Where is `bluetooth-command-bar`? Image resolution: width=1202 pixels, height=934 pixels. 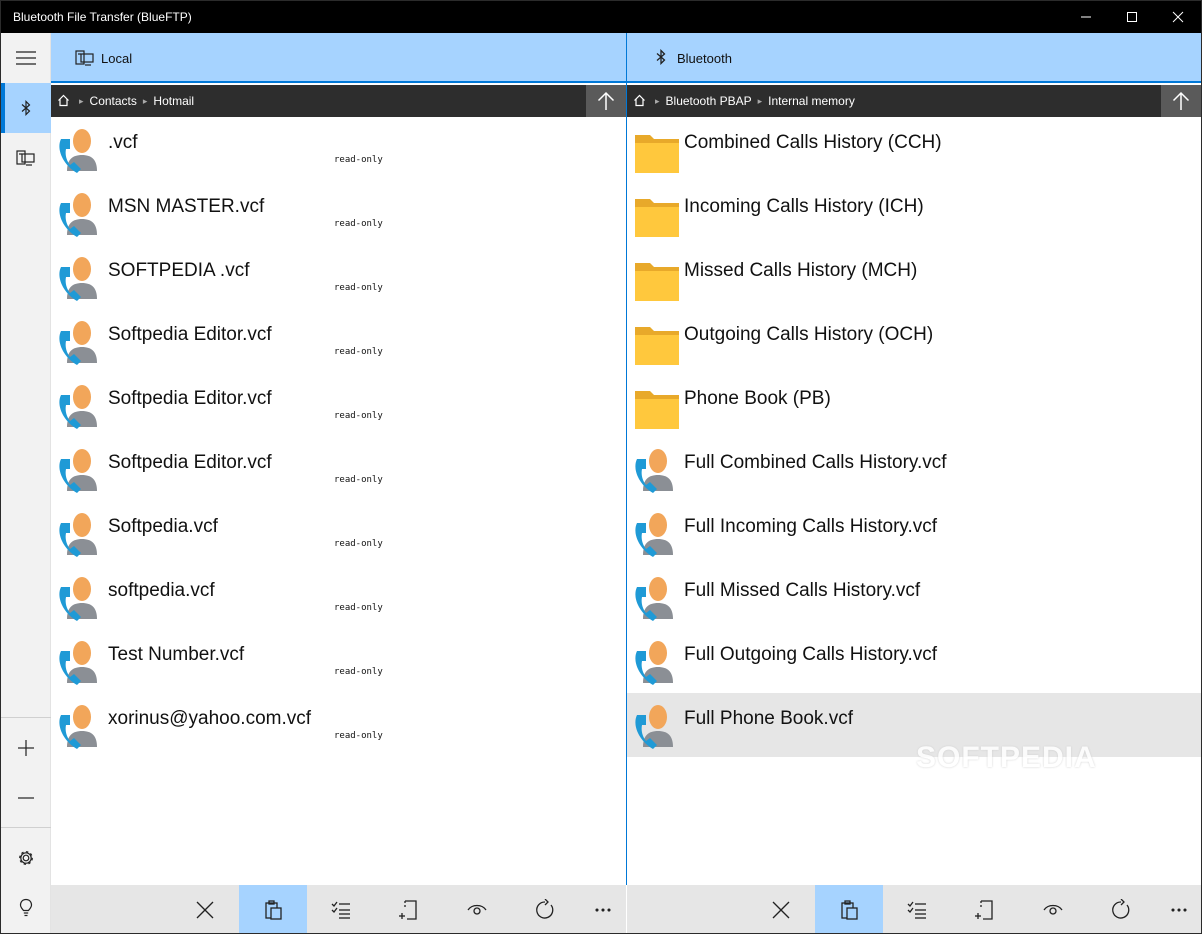
bluetooth-command-bar is located at coordinates (914, 909).